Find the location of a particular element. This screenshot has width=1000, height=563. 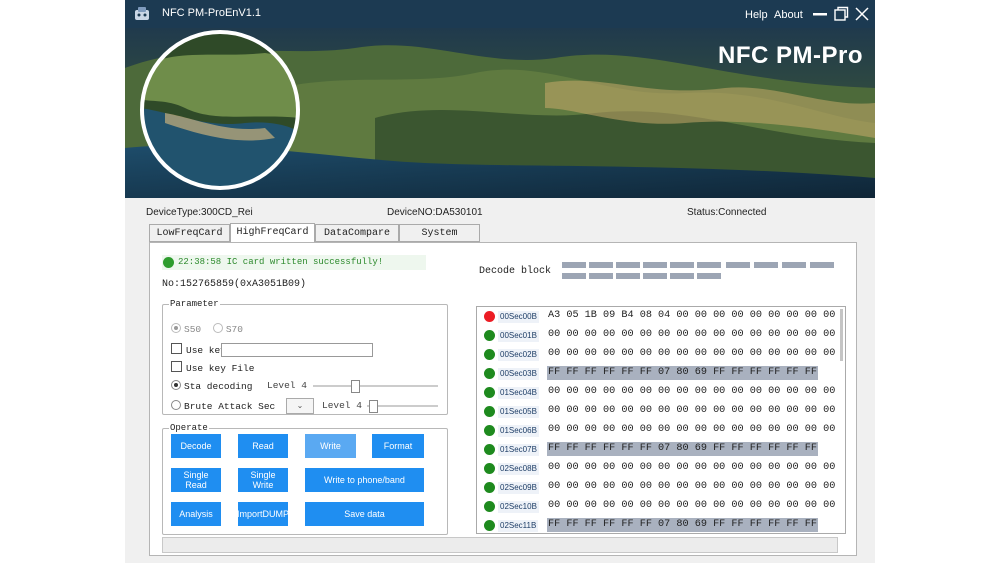

tab-highfreqcard: HighFreqCard is located at coordinates (272, 233).